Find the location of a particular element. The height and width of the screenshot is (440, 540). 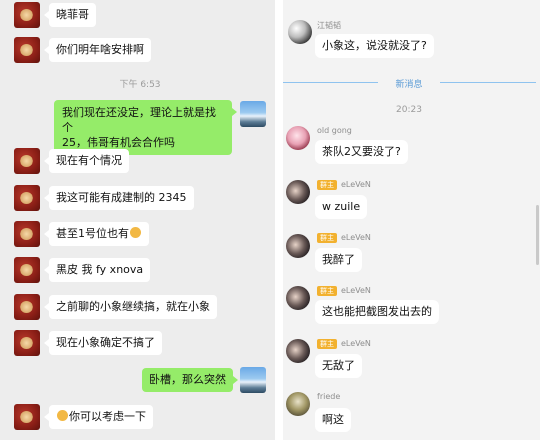

message-bubble: 你可以考虑一下 is located at coordinates (98, 417).